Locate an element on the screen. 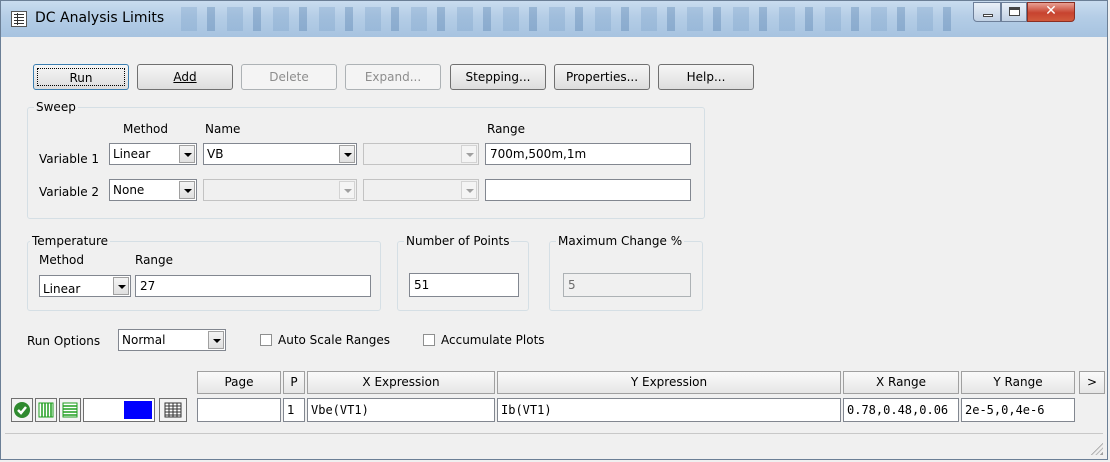  temperature-method-select: Linear is located at coordinates (85, 286).